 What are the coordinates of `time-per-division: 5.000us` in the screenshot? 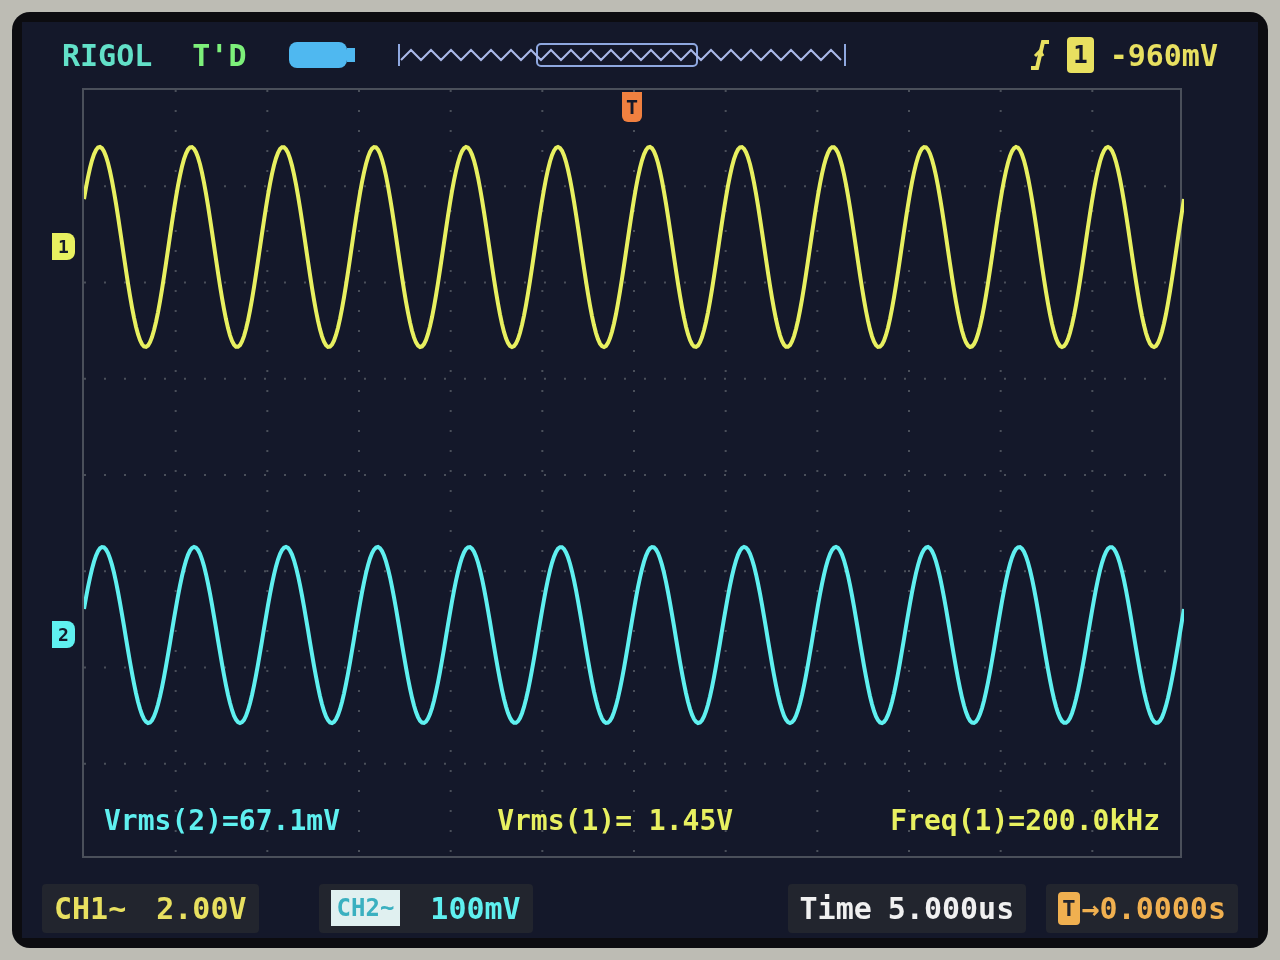 It's located at (951, 908).